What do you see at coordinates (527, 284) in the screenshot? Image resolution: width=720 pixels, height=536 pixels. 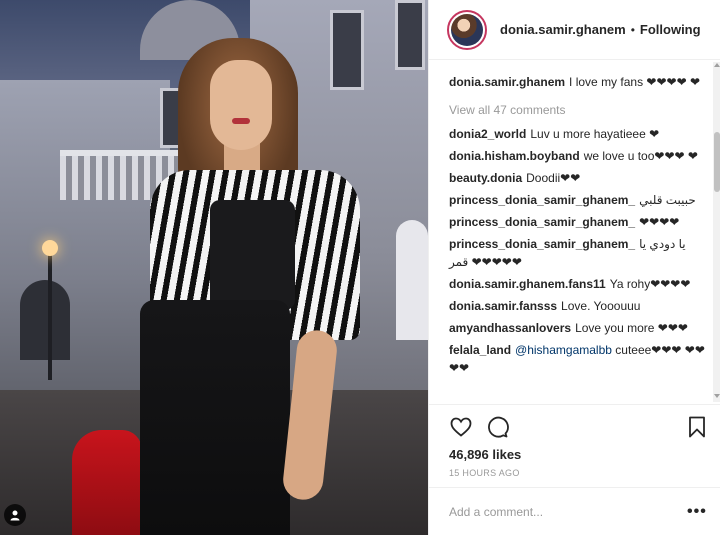 I see `comment-username: donia.samir.ghanem.fans11` at bounding box center [527, 284].